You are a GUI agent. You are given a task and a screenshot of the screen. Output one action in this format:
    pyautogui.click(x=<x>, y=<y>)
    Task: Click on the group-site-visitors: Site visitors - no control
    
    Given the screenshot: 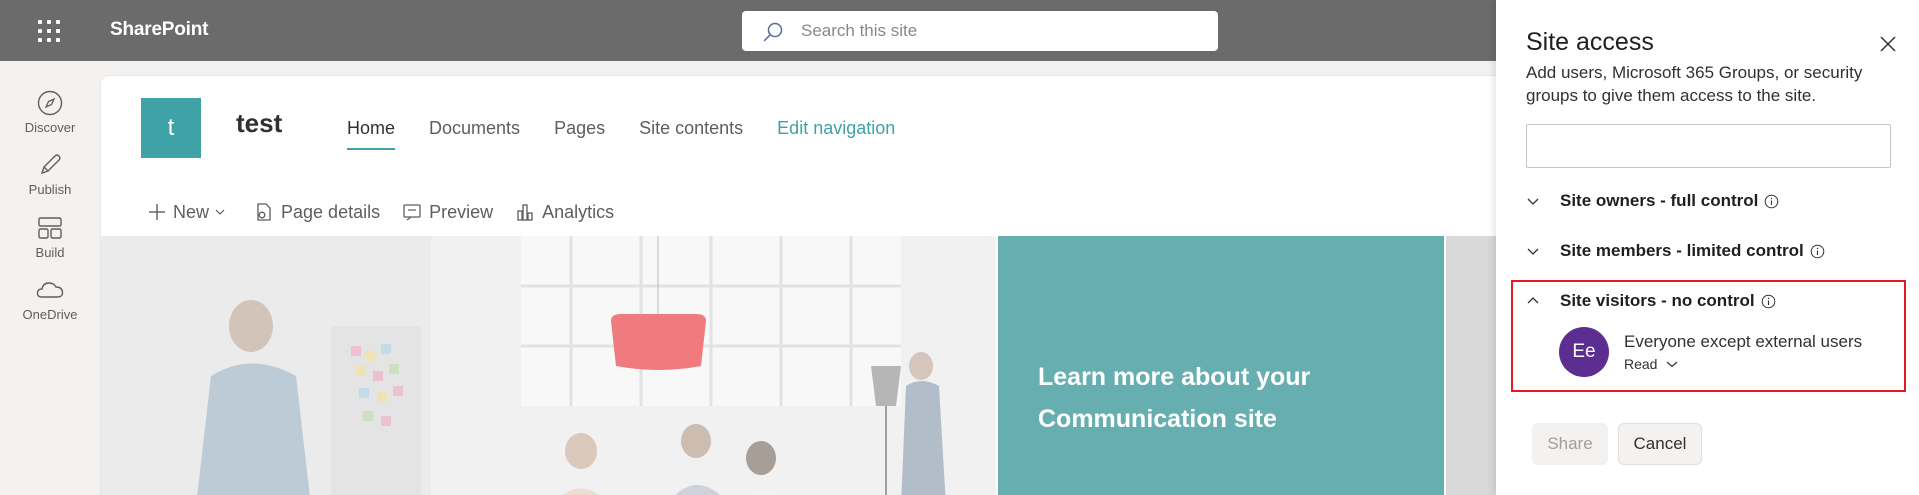 What is the action you would take?
    pyautogui.click(x=1651, y=301)
    